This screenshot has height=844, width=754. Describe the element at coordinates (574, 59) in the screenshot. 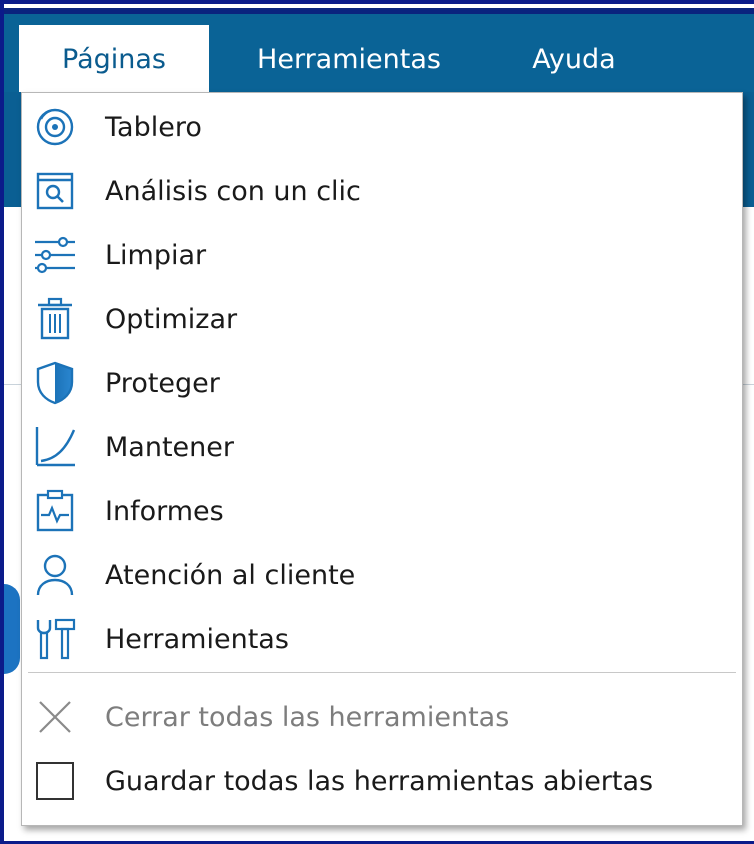

I see `menu-tab-ayuda: Ayuda` at that location.